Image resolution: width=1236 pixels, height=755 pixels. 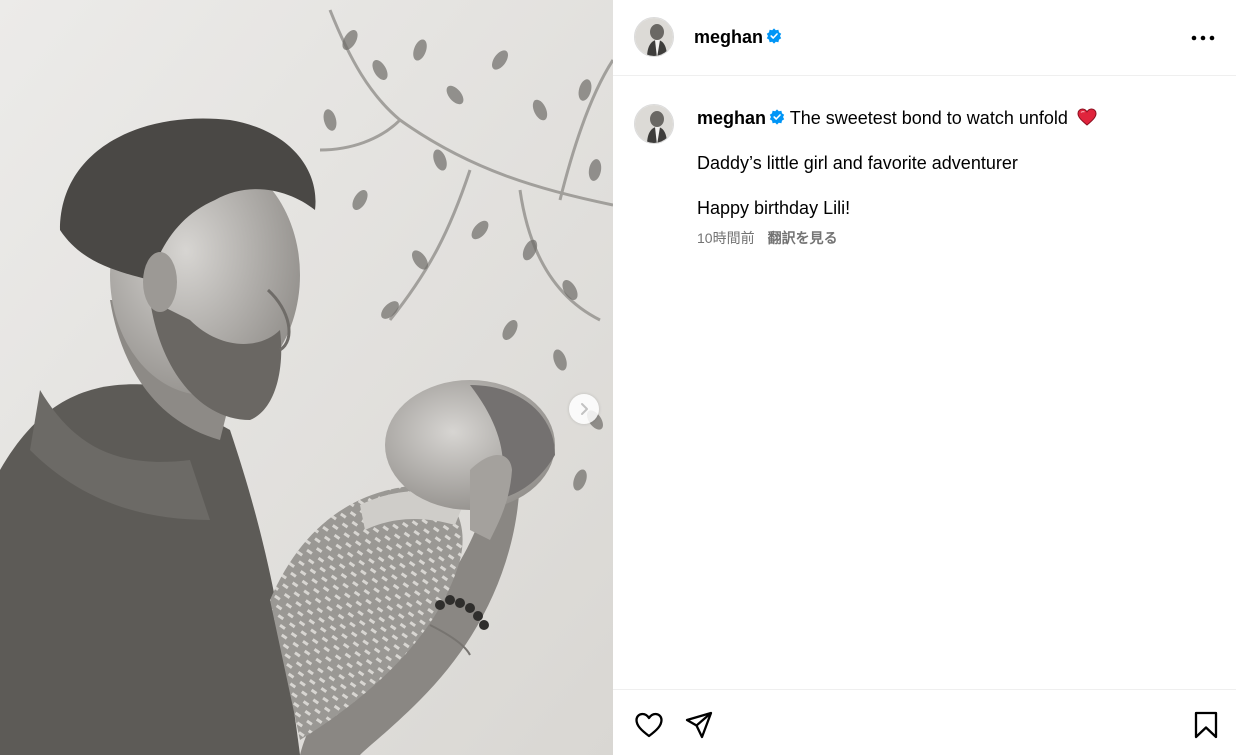 I want to click on send-icon, so click(x=699, y=725).